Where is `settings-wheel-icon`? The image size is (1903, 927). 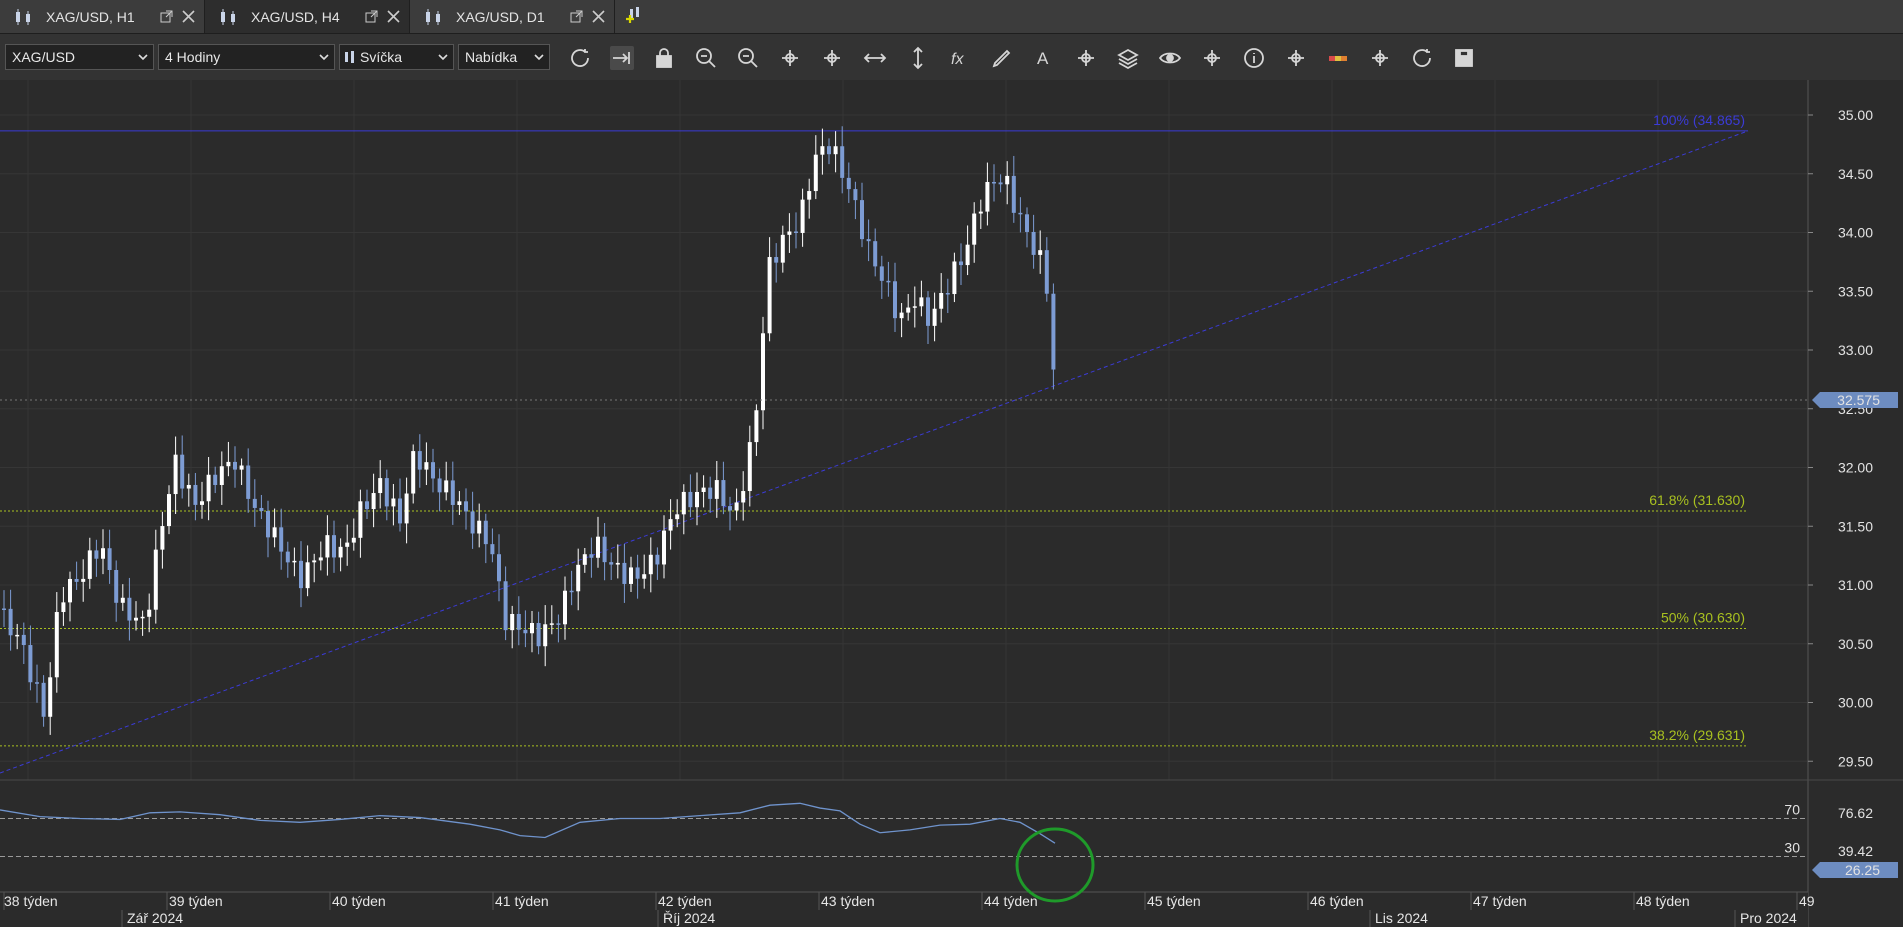 settings-wheel-icon is located at coordinates (1422, 58).